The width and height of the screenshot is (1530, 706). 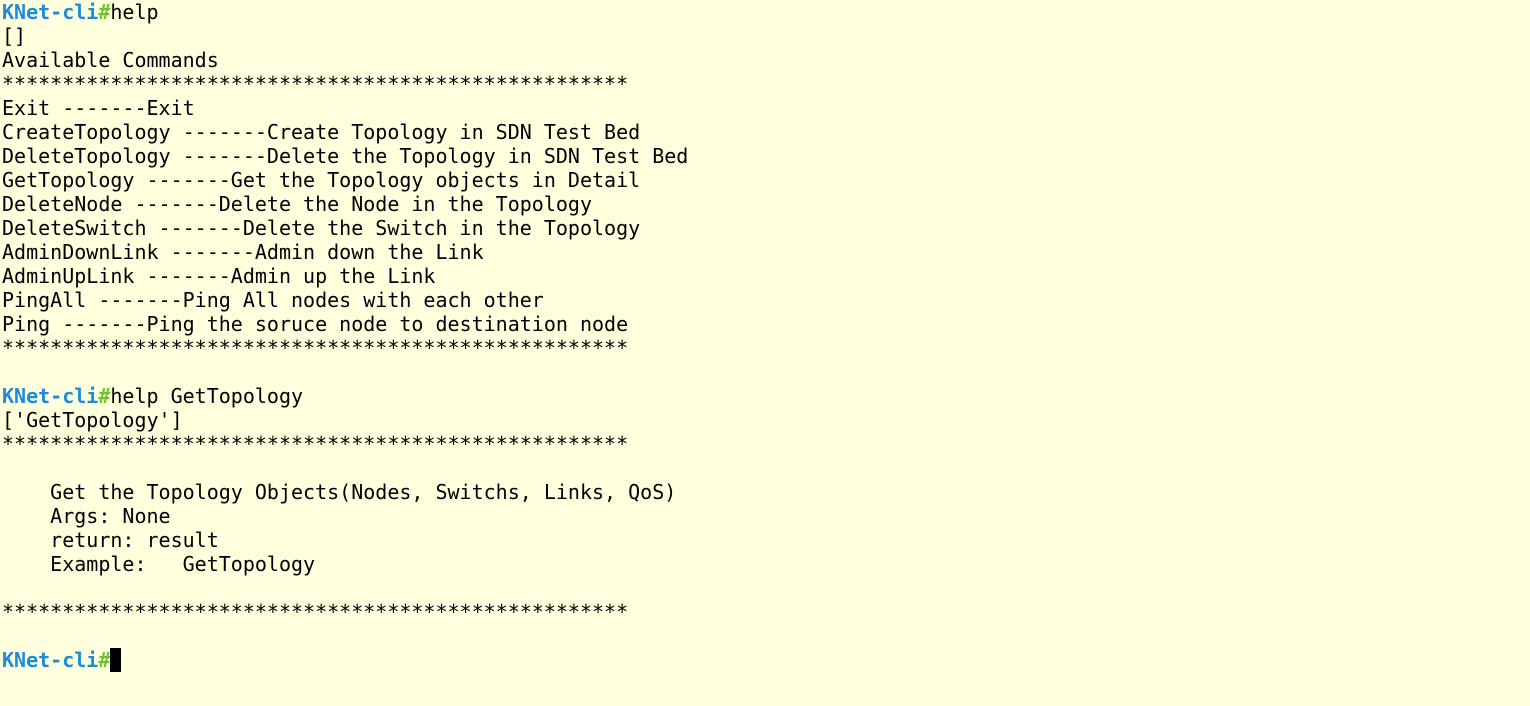 What do you see at coordinates (98, 108) in the screenshot?
I see `output-line: Exit -------Exit` at bounding box center [98, 108].